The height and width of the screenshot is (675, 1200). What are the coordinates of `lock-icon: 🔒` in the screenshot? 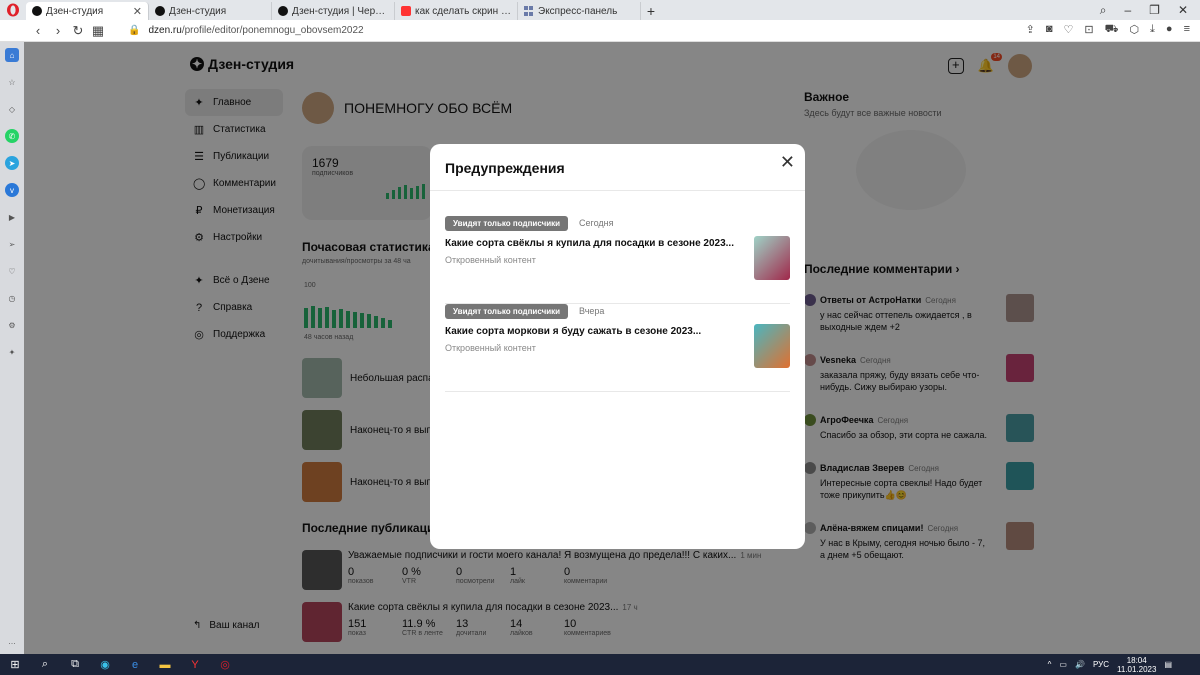 It's located at (134, 30).